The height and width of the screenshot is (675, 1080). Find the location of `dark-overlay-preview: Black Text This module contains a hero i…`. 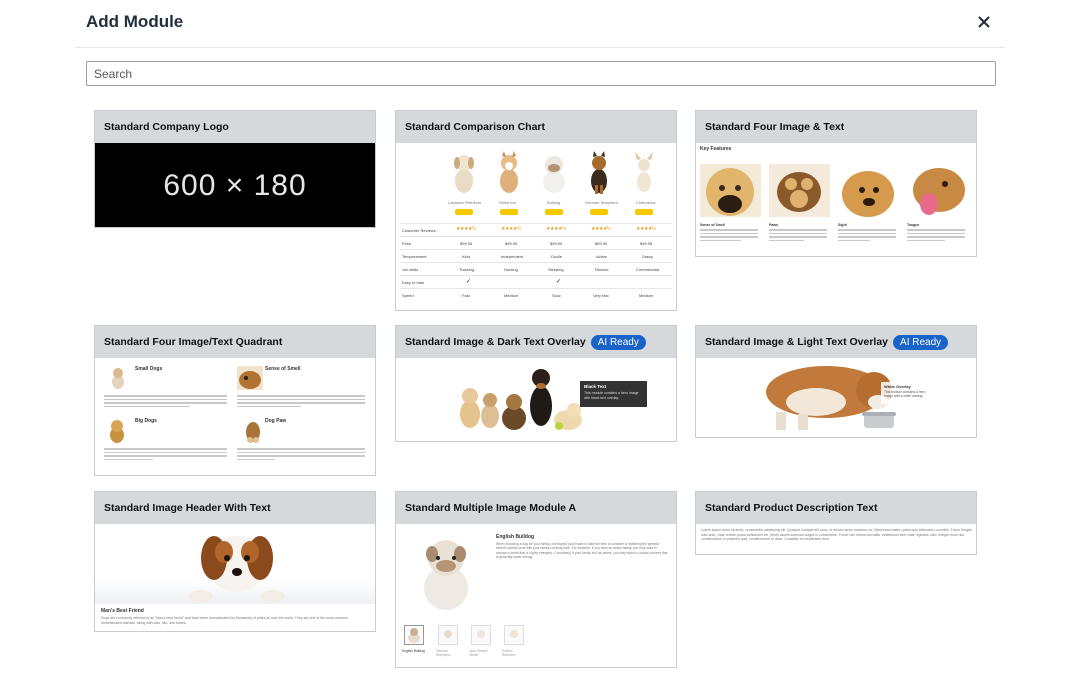

dark-overlay-preview: Black Text This module contains a hero i… is located at coordinates (536, 399).